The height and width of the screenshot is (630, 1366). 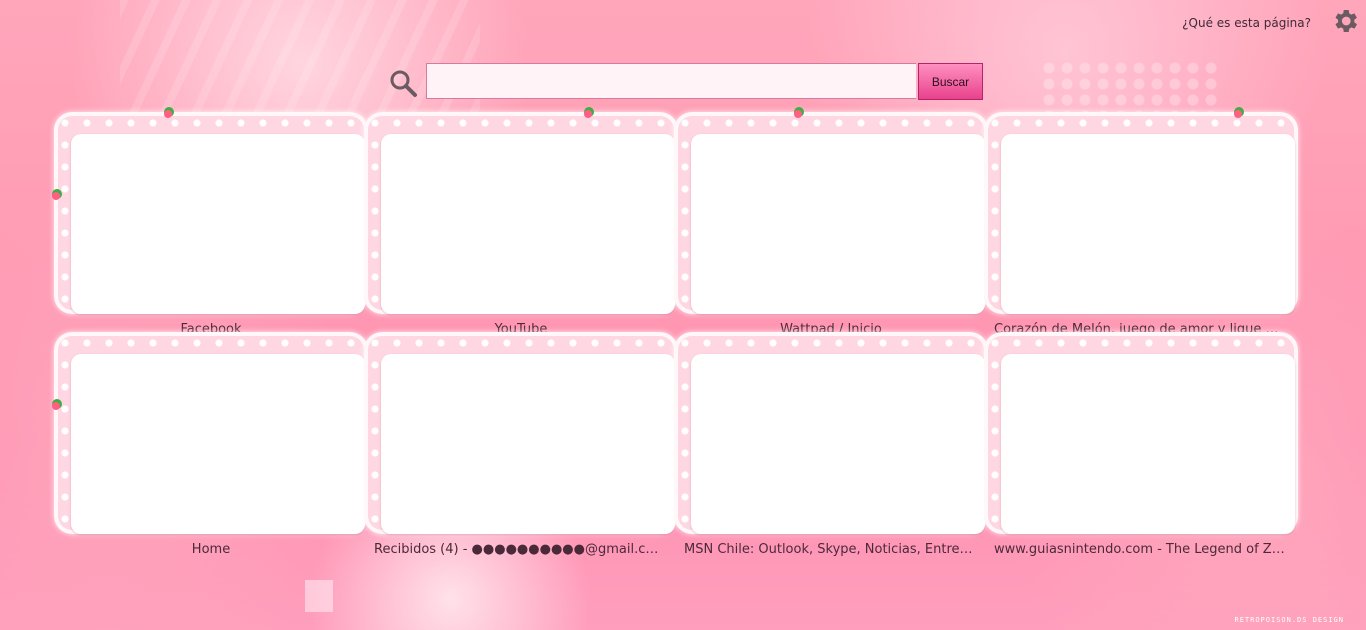 I want to click on most-visited-tile: Wattpad / Inicio, so click(x=831, y=223).